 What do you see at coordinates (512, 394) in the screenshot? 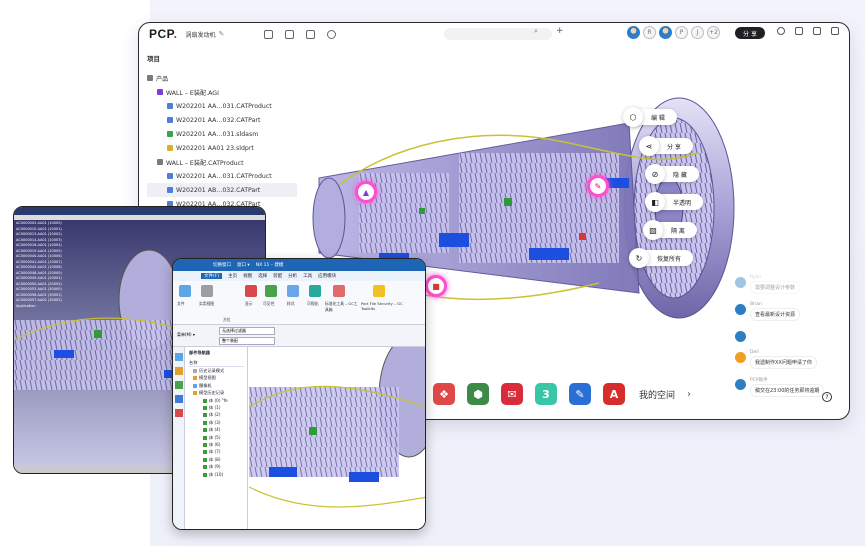
I see `mail-app-icon: ✉` at bounding box center [512, 394].